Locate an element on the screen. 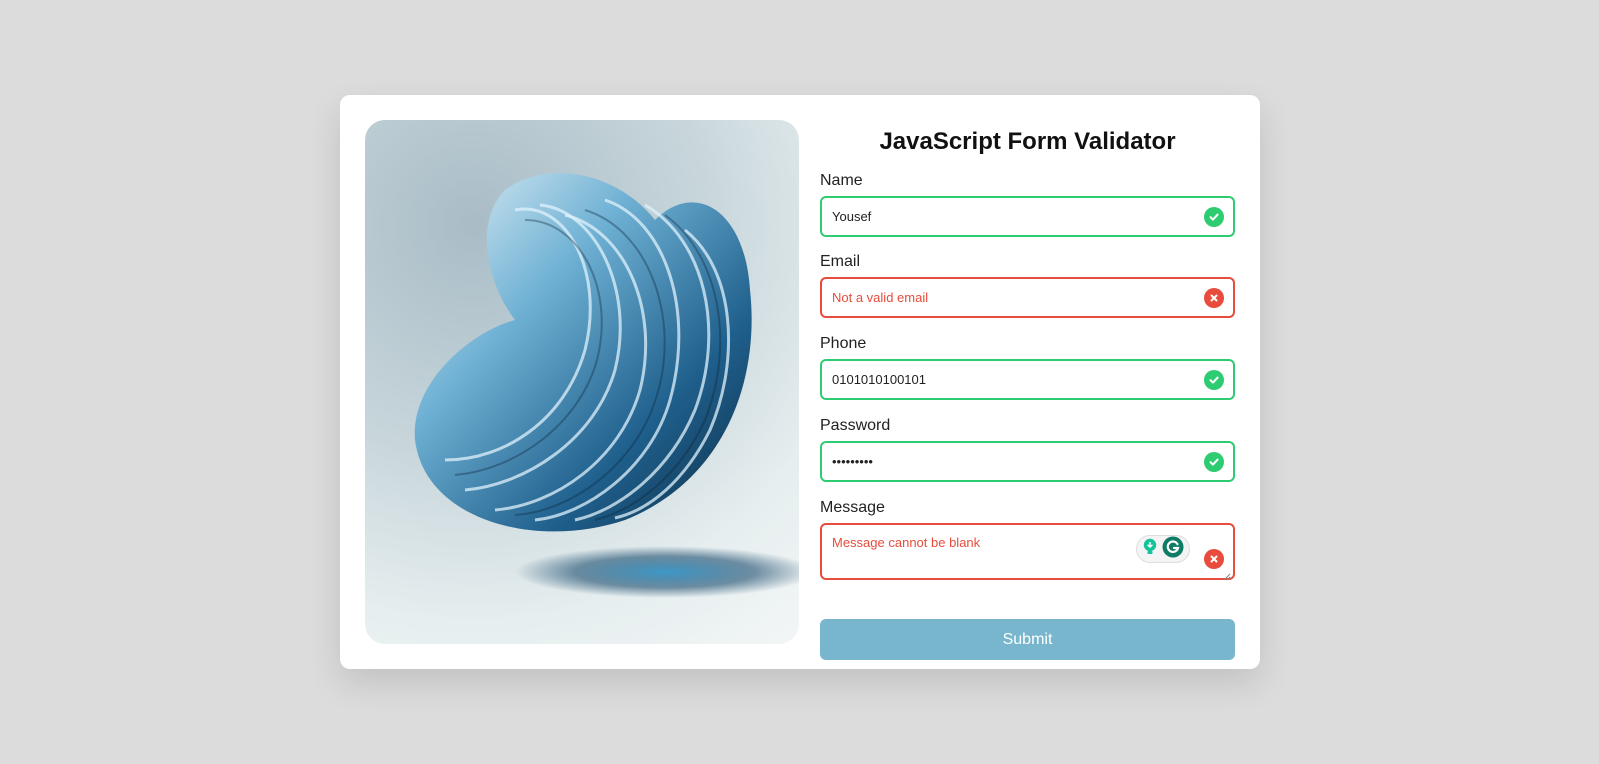  message-textarea is located at coordinates (972, 553).